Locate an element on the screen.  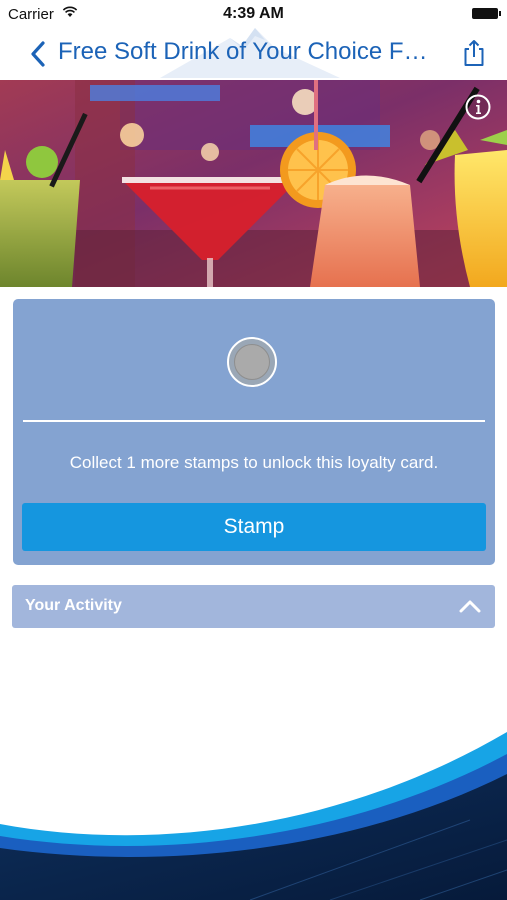
back-button is located at coordinates (38, 54).